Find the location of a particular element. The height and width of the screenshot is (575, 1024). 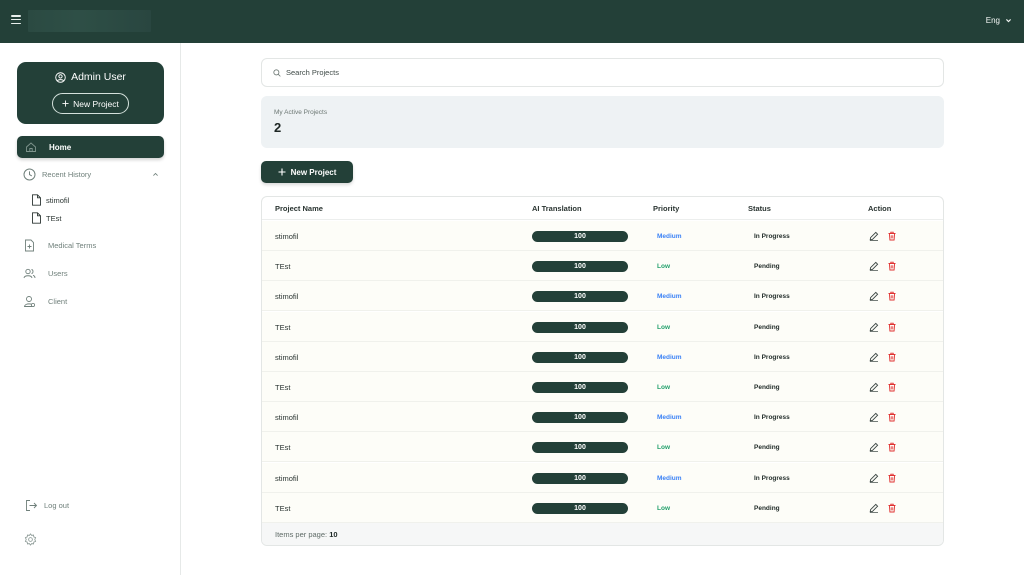

sidebar-item-client: Client is located at coordinates (45, 301).